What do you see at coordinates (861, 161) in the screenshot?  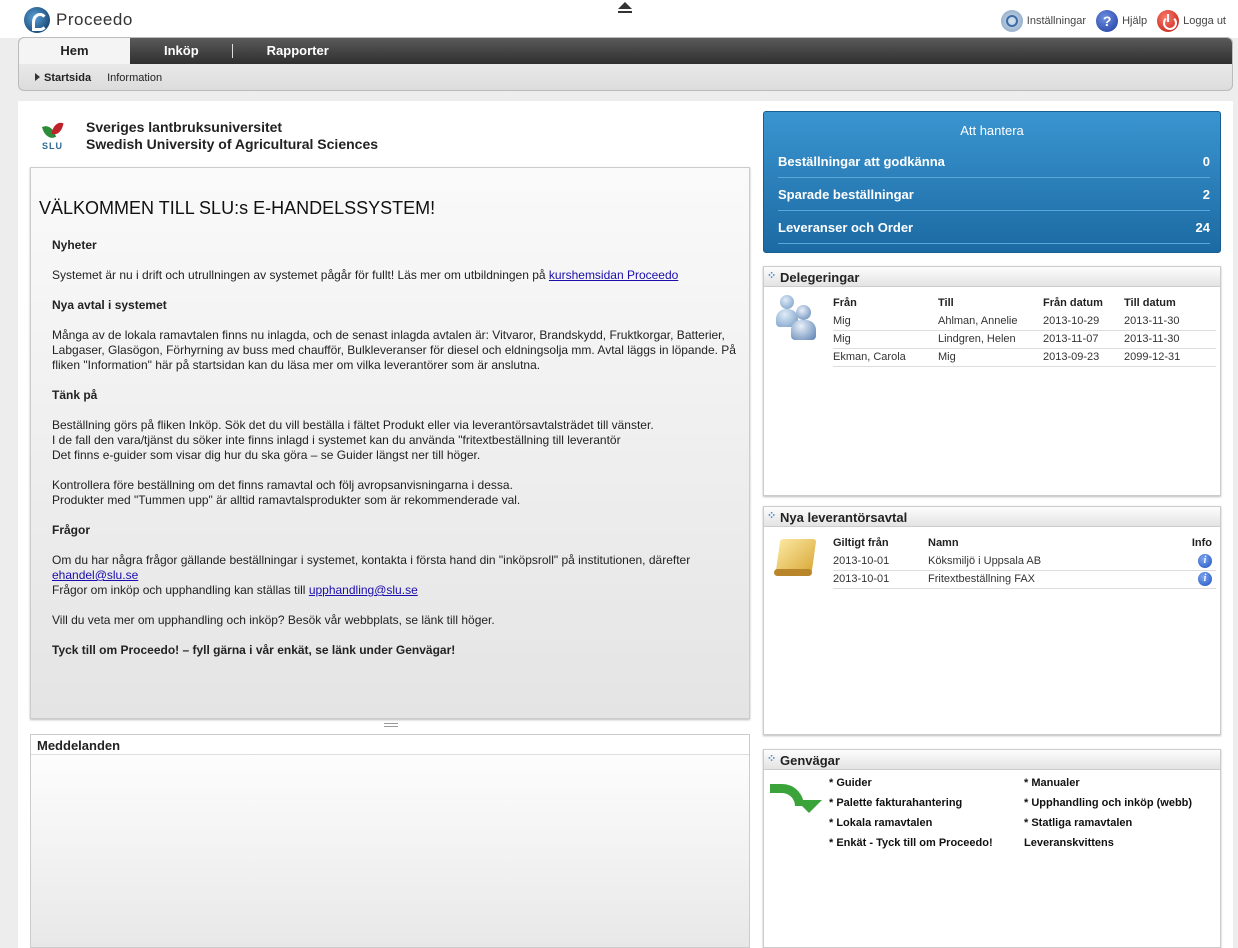 I see `to-handle-label: Beställningar att godkänna` at bounding box center [861, 161].